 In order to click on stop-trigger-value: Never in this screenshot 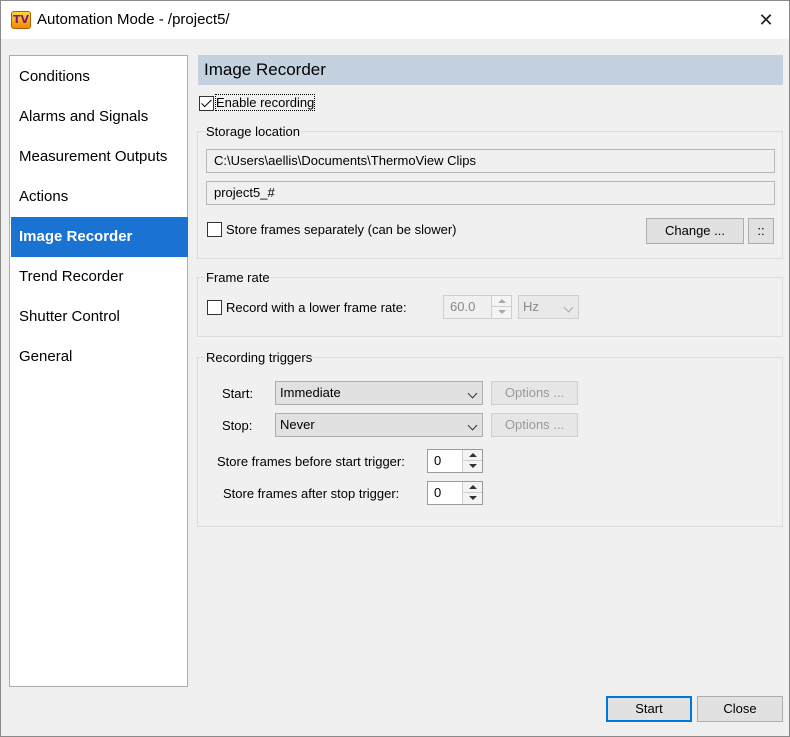, I will do `click(297, 424)`.